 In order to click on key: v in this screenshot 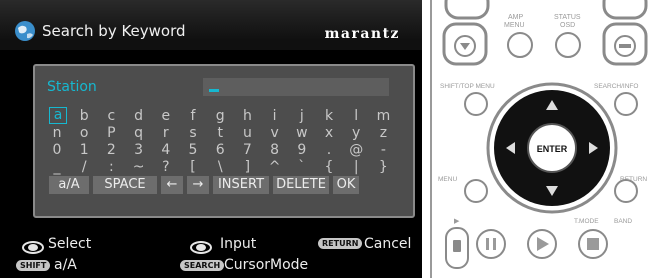, I will do `click(275, 133)`.